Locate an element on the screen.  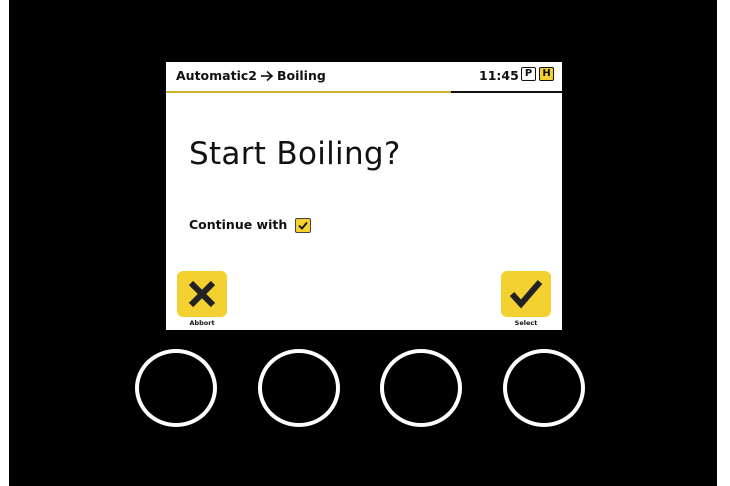
progress-fill is located at coordinates (309, 92).